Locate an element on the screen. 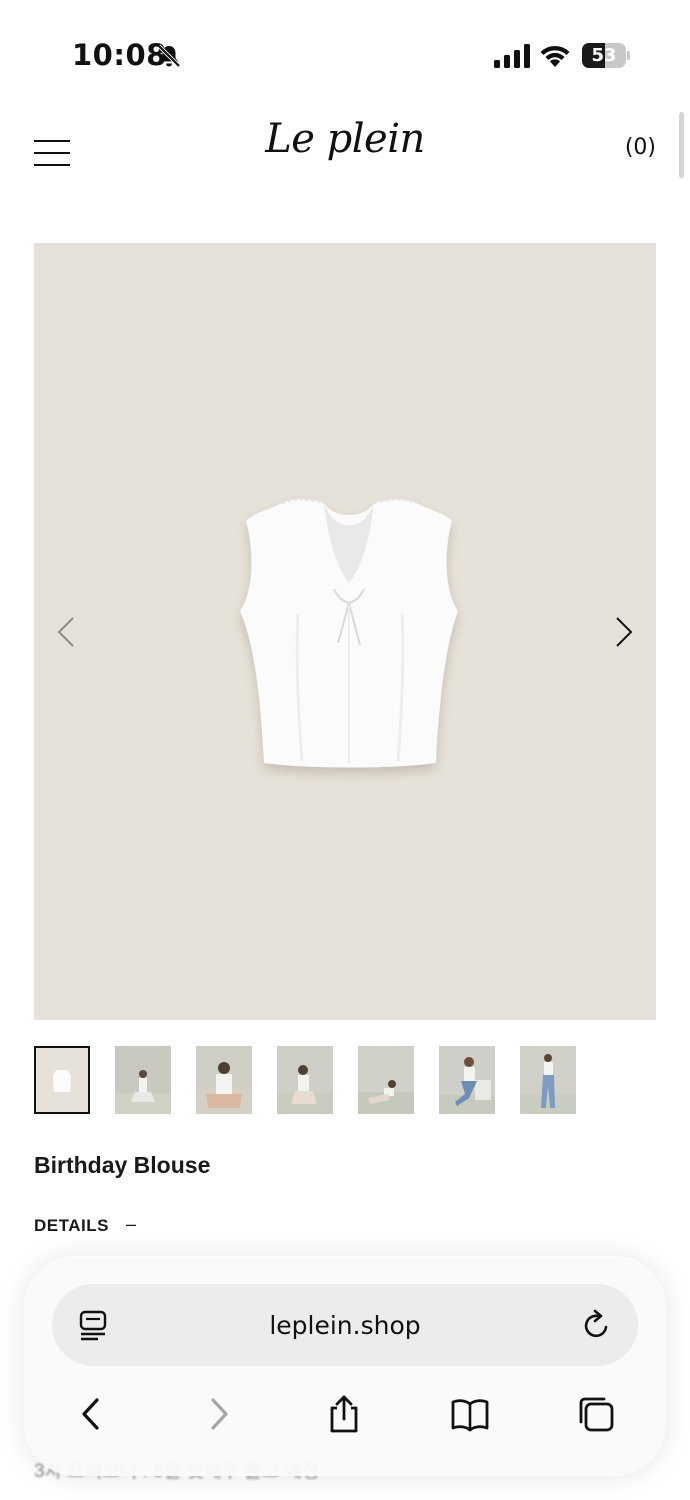 This screenshot has width=690, height=1500. bookmarks-icon is located at coordinates (470, 1414).